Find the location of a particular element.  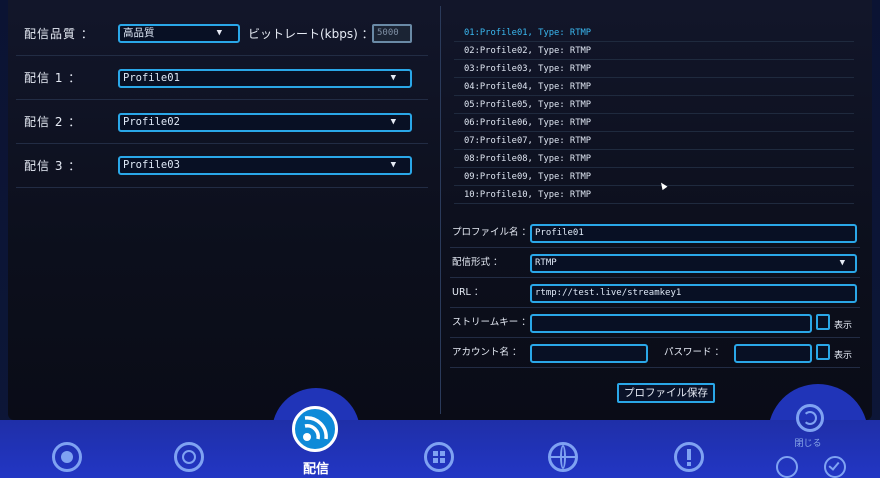

panel-divider is located at coordinates (440, 210).